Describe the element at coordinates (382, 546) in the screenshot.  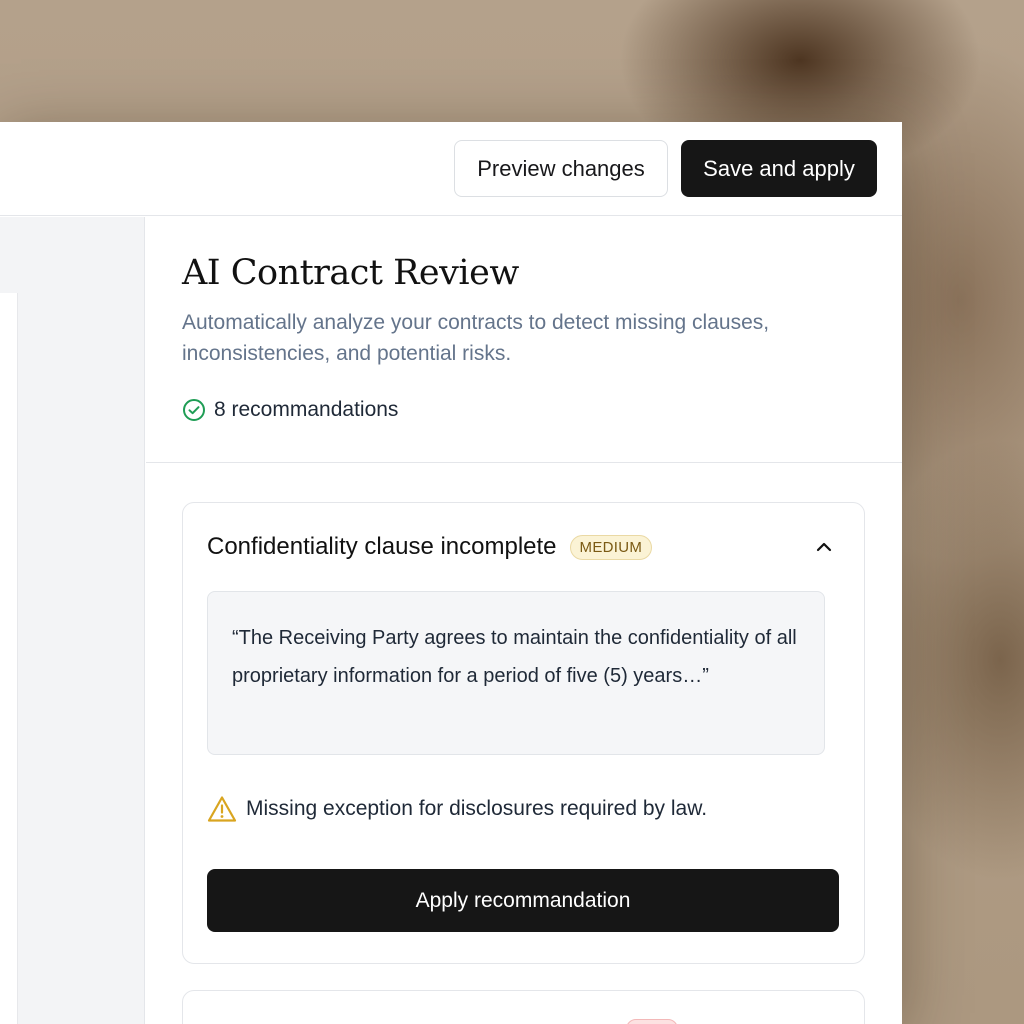
I see `recommendation-title: Confidentiality clause incomplete` at that location.